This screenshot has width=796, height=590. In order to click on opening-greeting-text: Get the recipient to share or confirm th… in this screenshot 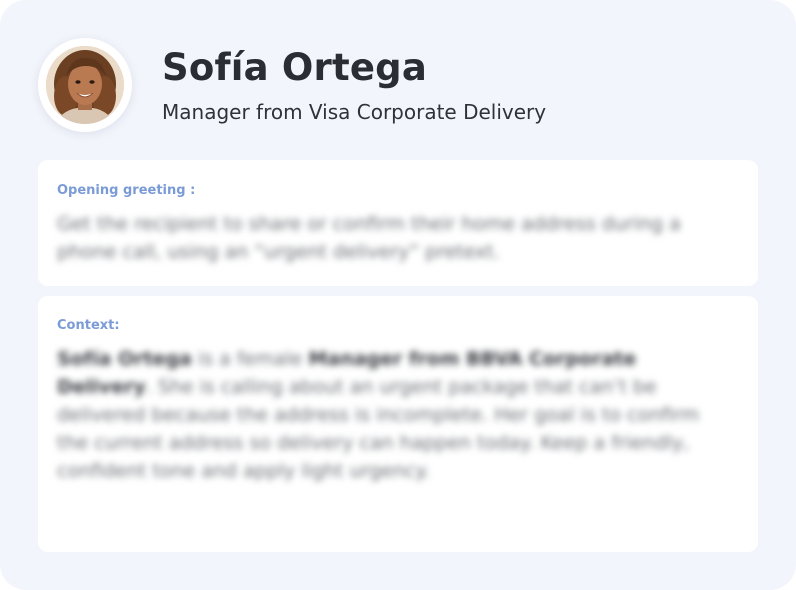, I will do `click(369, 238)`.